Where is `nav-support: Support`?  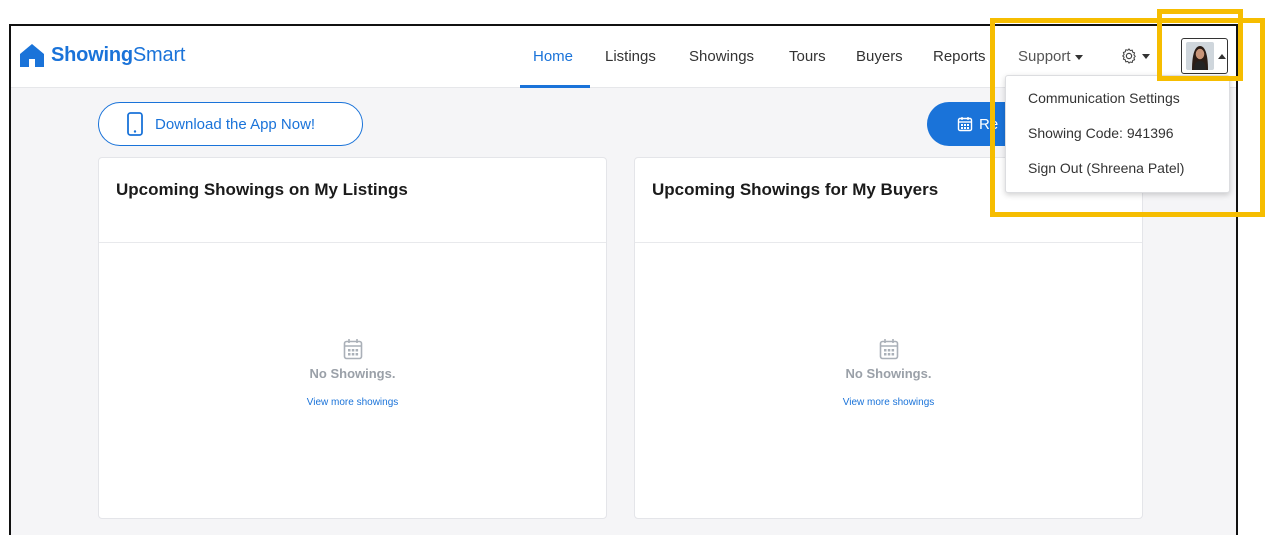
nav-support: Support is located at coordinates (1050, 56).